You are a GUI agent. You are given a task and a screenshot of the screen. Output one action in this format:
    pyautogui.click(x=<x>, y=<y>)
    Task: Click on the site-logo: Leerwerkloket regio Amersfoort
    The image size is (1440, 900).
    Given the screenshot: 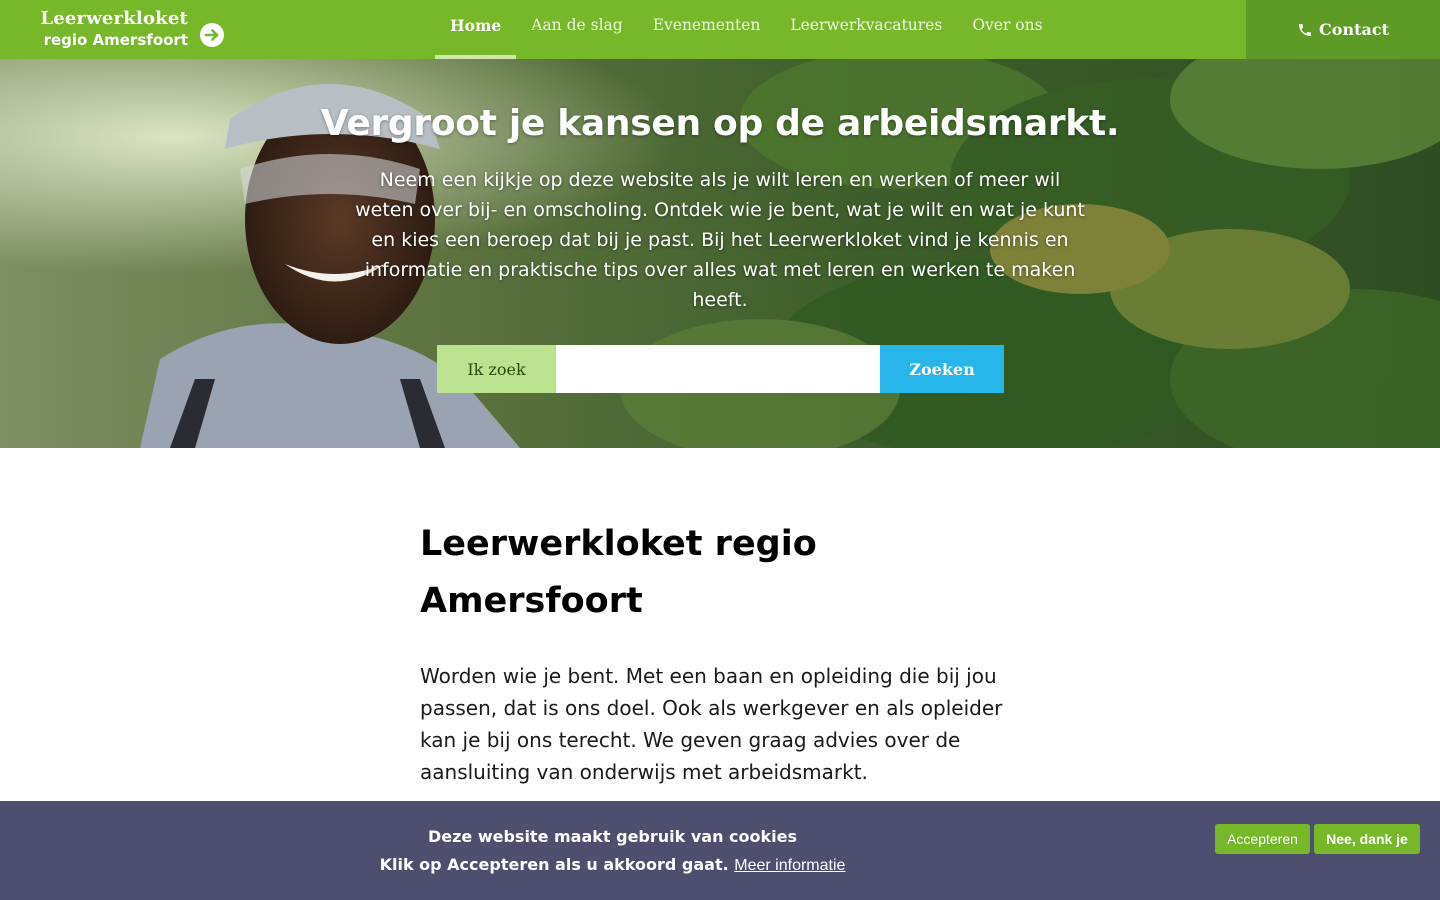 What is the action you would take?
    pyautogui.click(x=127, y=30)
    